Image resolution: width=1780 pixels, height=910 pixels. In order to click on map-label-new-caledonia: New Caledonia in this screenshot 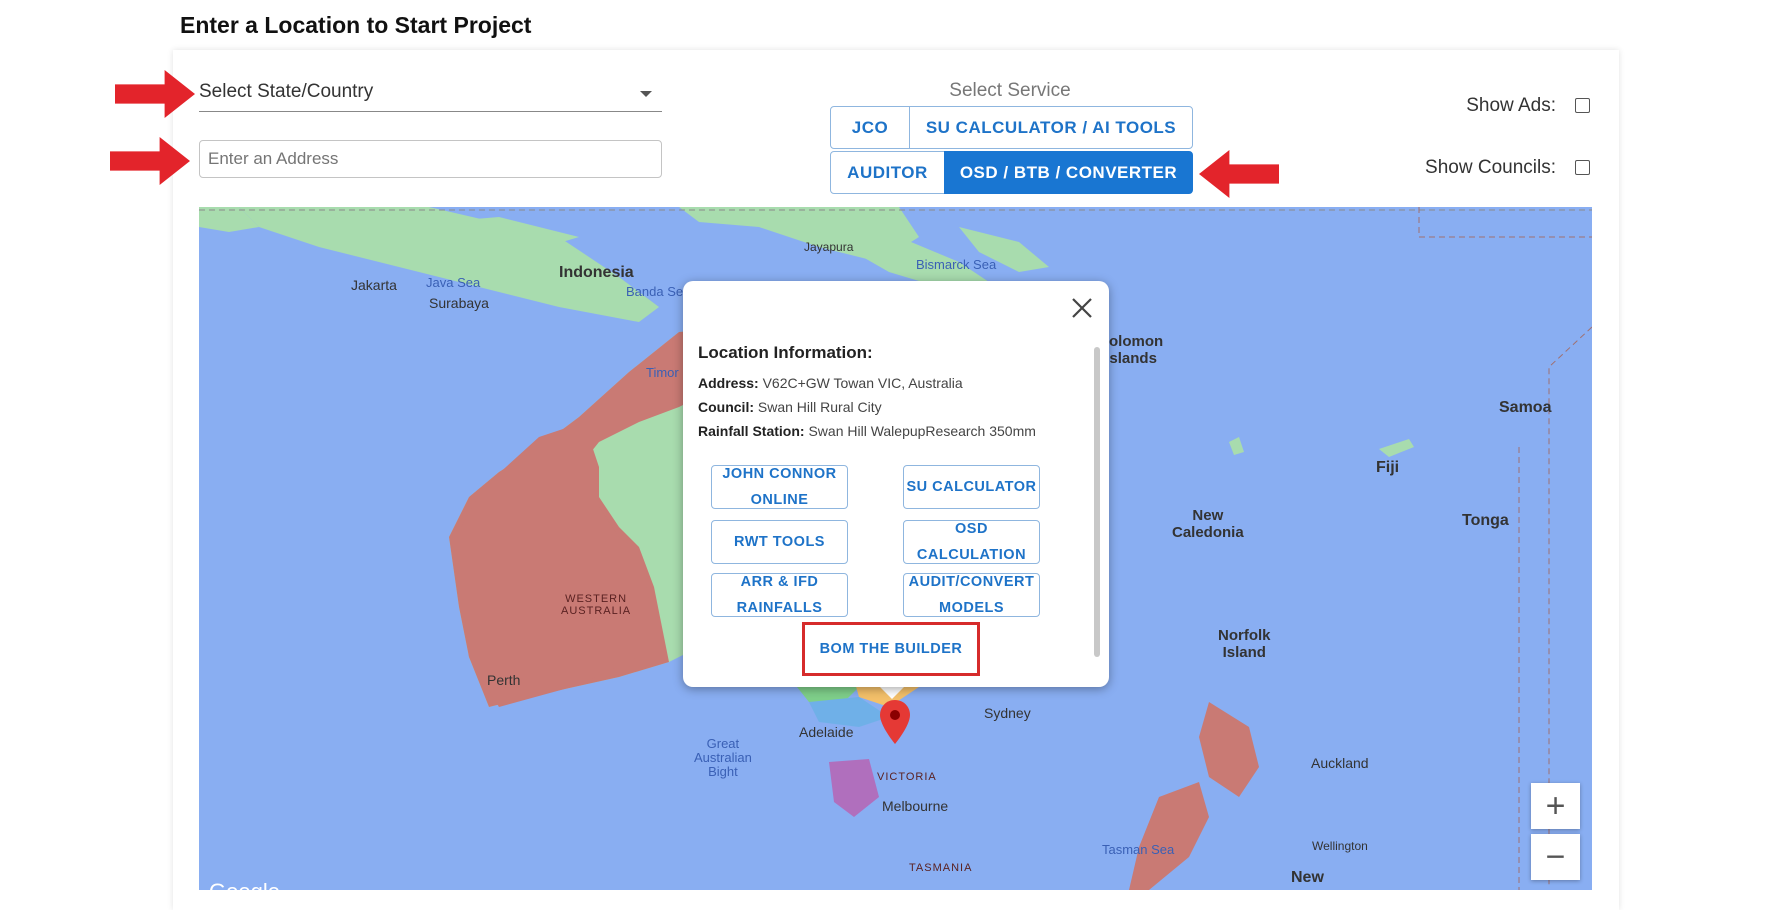, I will do `click(1208, 524)`.